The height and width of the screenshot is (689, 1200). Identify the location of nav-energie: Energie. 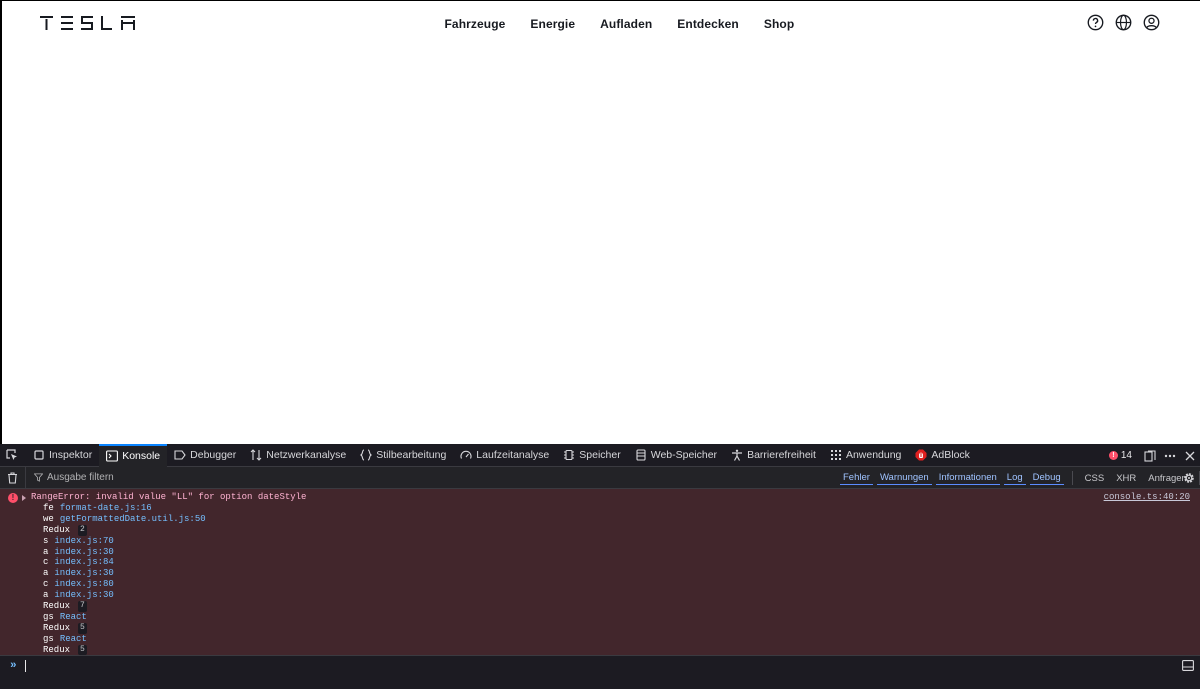
(553, 24).